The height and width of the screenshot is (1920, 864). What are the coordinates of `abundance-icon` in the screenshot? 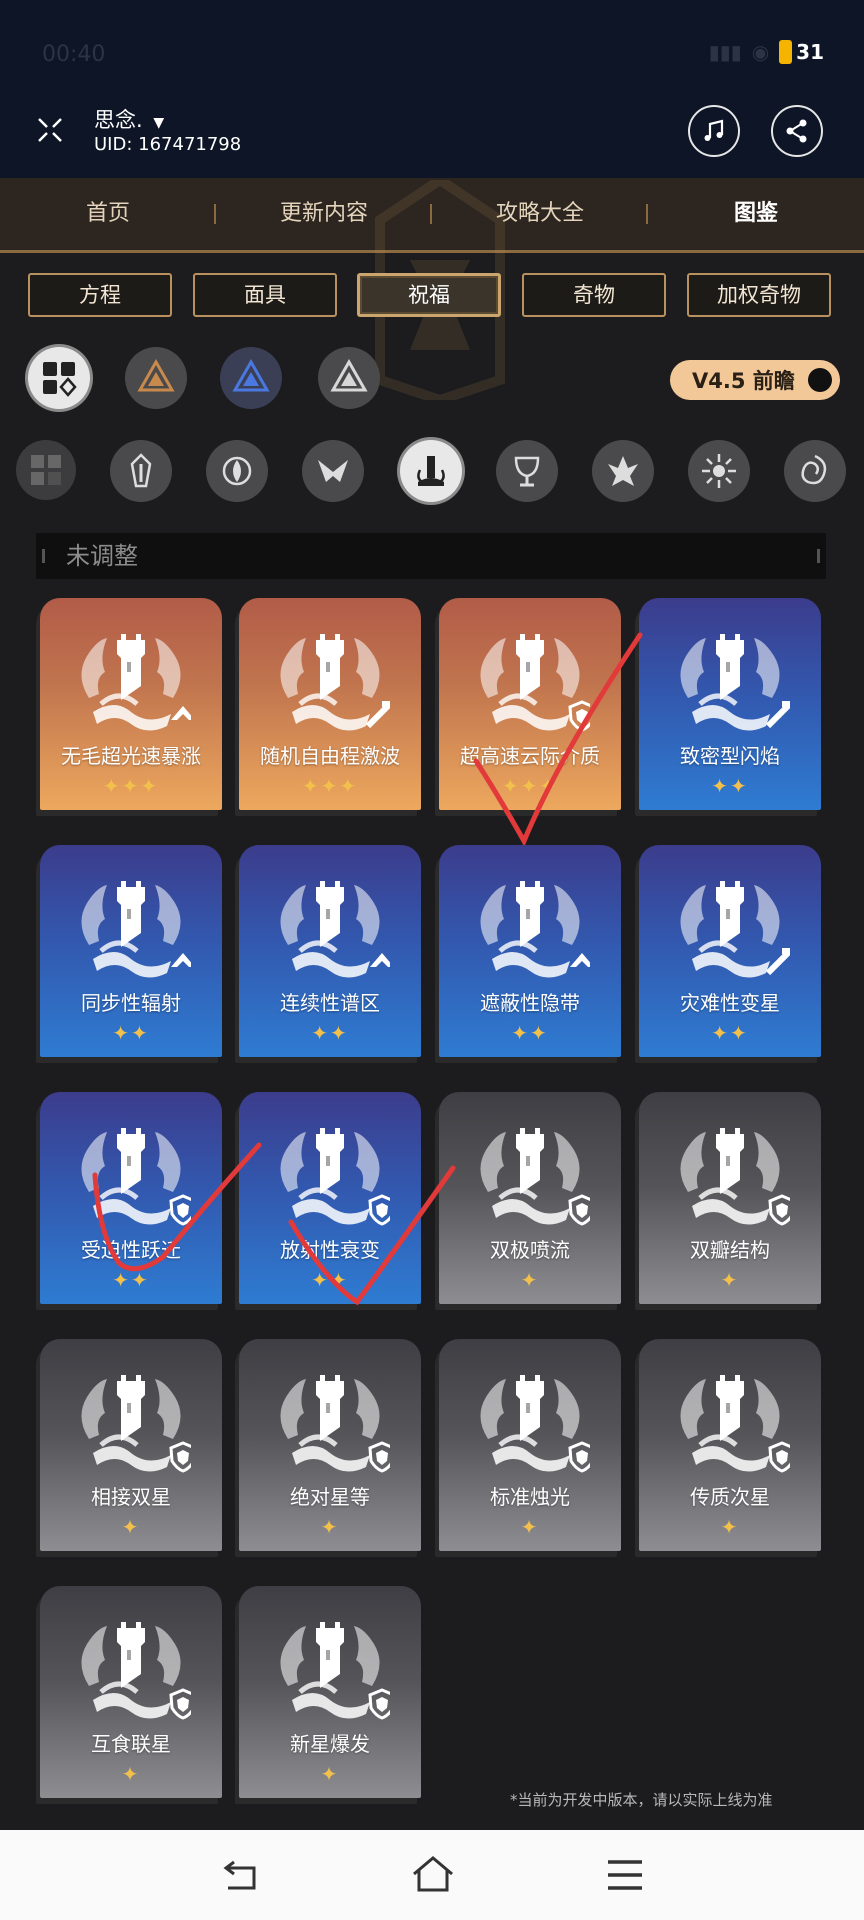 It's located at (431, 471).